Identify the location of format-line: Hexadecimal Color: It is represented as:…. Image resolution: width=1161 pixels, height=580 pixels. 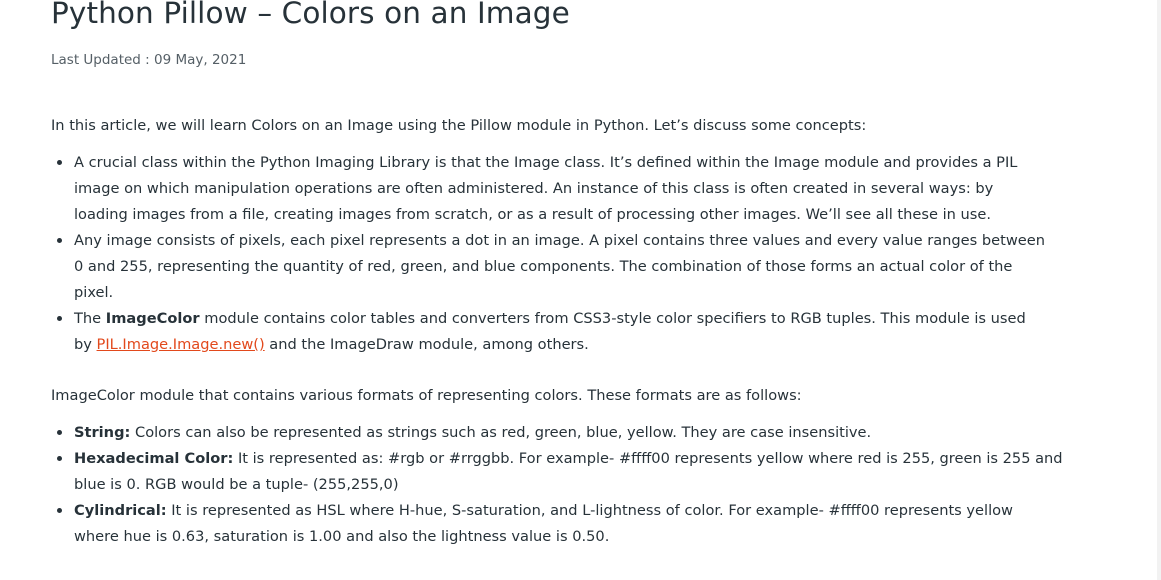
(568, 459).